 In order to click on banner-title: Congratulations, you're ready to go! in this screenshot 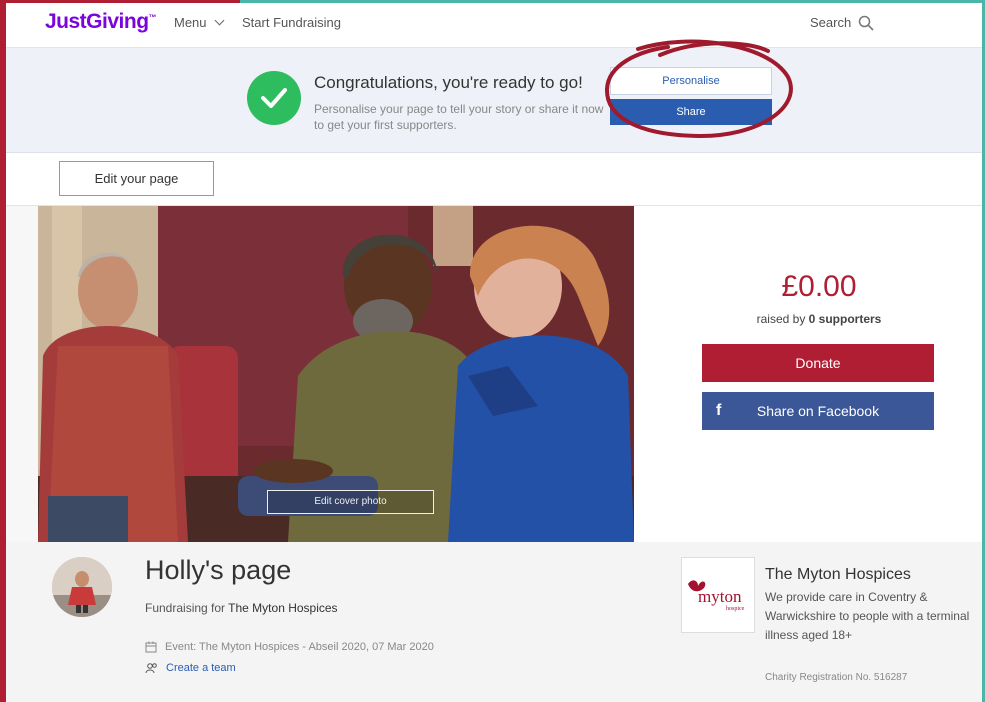, I will do `click(448, 82)`.